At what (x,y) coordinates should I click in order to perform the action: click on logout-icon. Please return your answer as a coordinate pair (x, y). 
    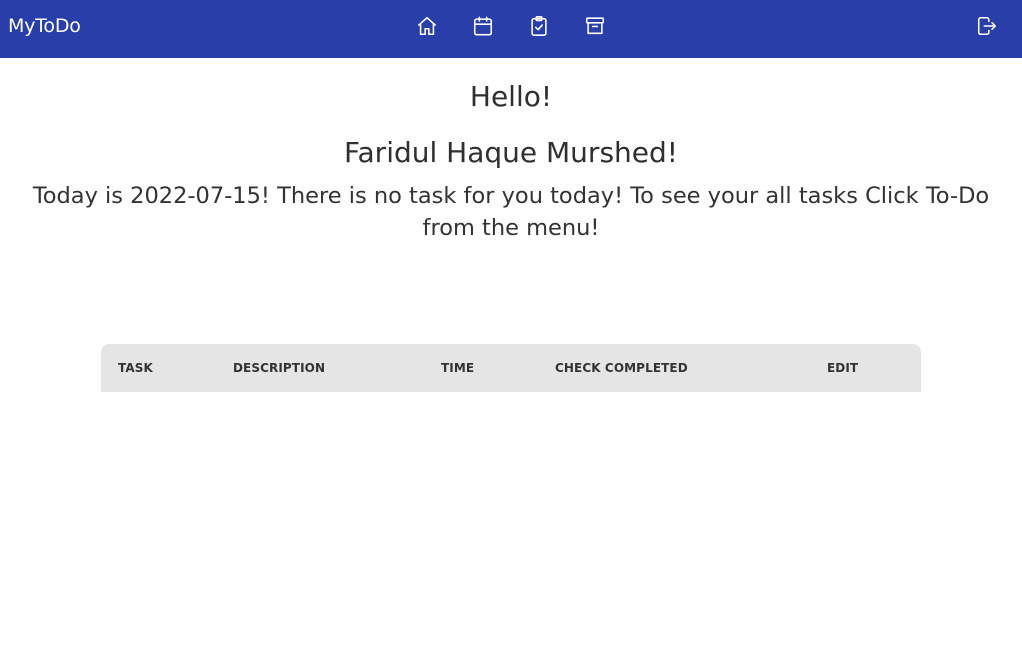
    Looking at the image, I should click on (987, 26).